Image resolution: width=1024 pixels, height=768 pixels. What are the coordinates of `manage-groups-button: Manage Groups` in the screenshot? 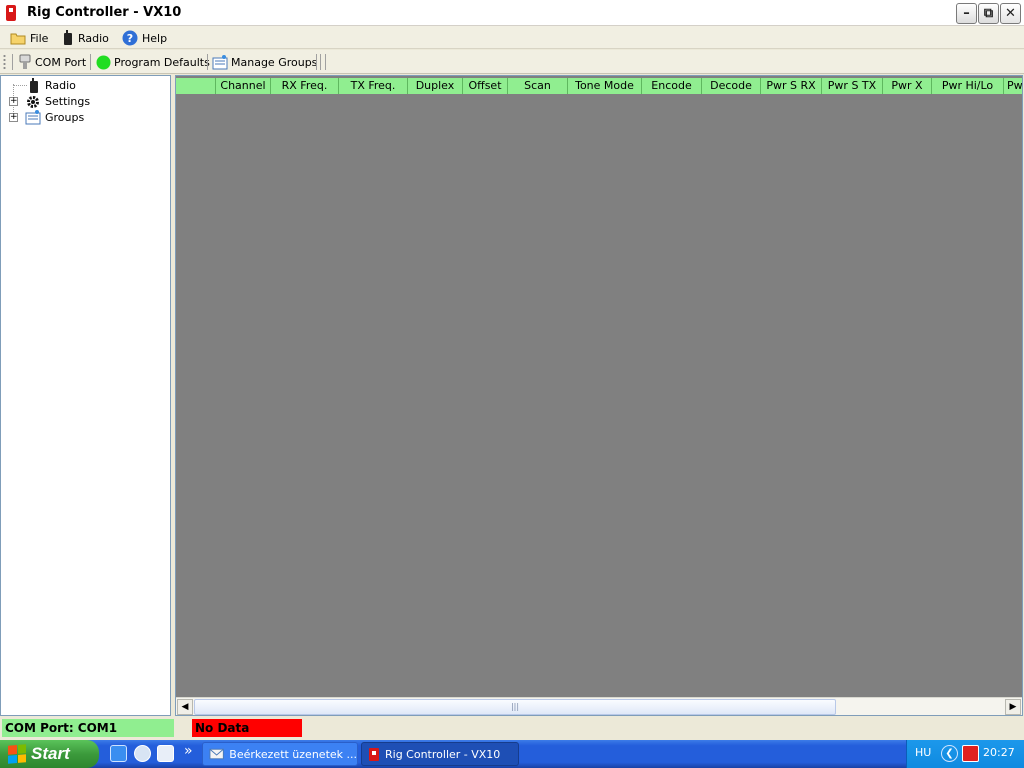 It's located at (264, 62).